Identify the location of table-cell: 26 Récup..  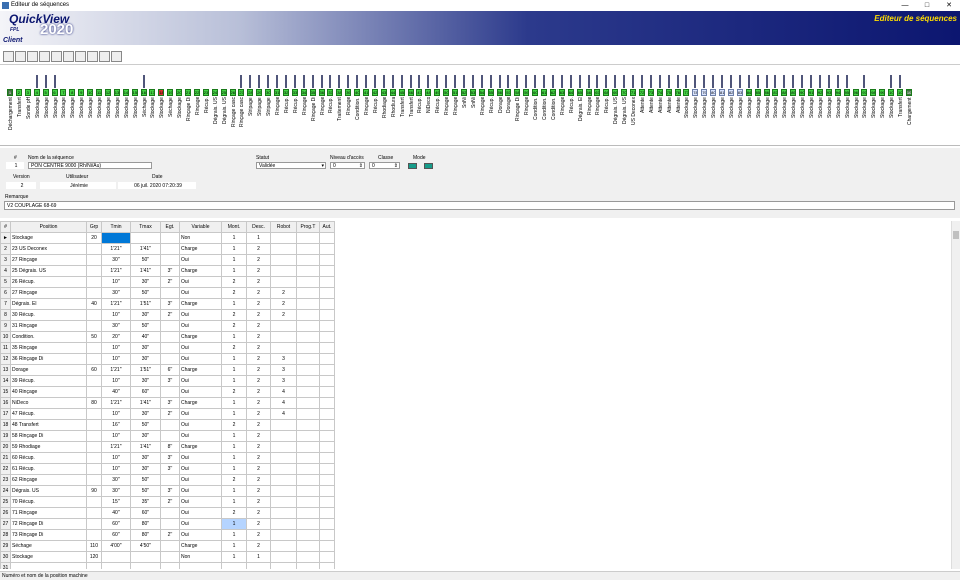
(48, 282).